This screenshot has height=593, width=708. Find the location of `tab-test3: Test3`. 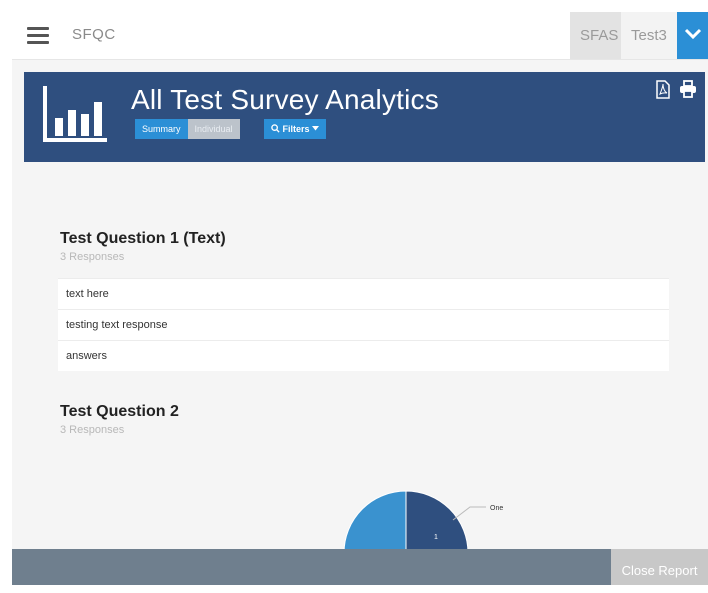

tab-test3: Test3 is located at coordinates (649, 35).